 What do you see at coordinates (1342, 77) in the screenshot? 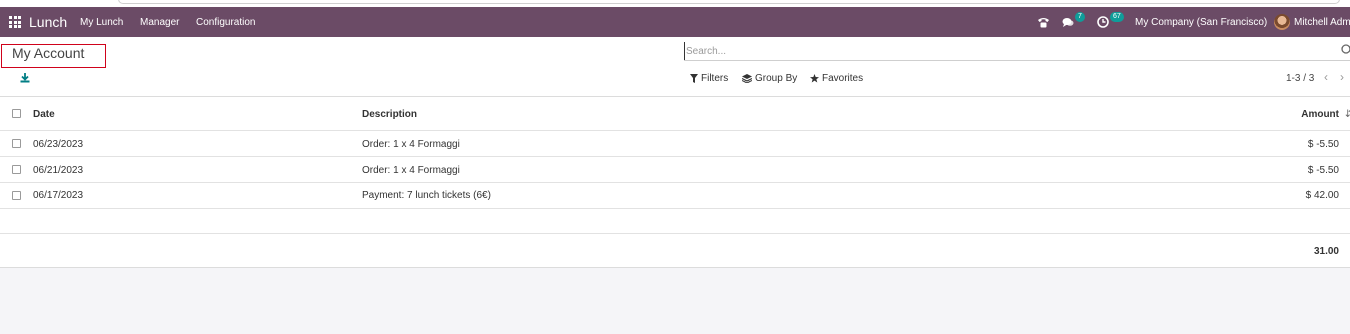
I see `pager-next-icon: ›` at bounding box center [1342, 77].